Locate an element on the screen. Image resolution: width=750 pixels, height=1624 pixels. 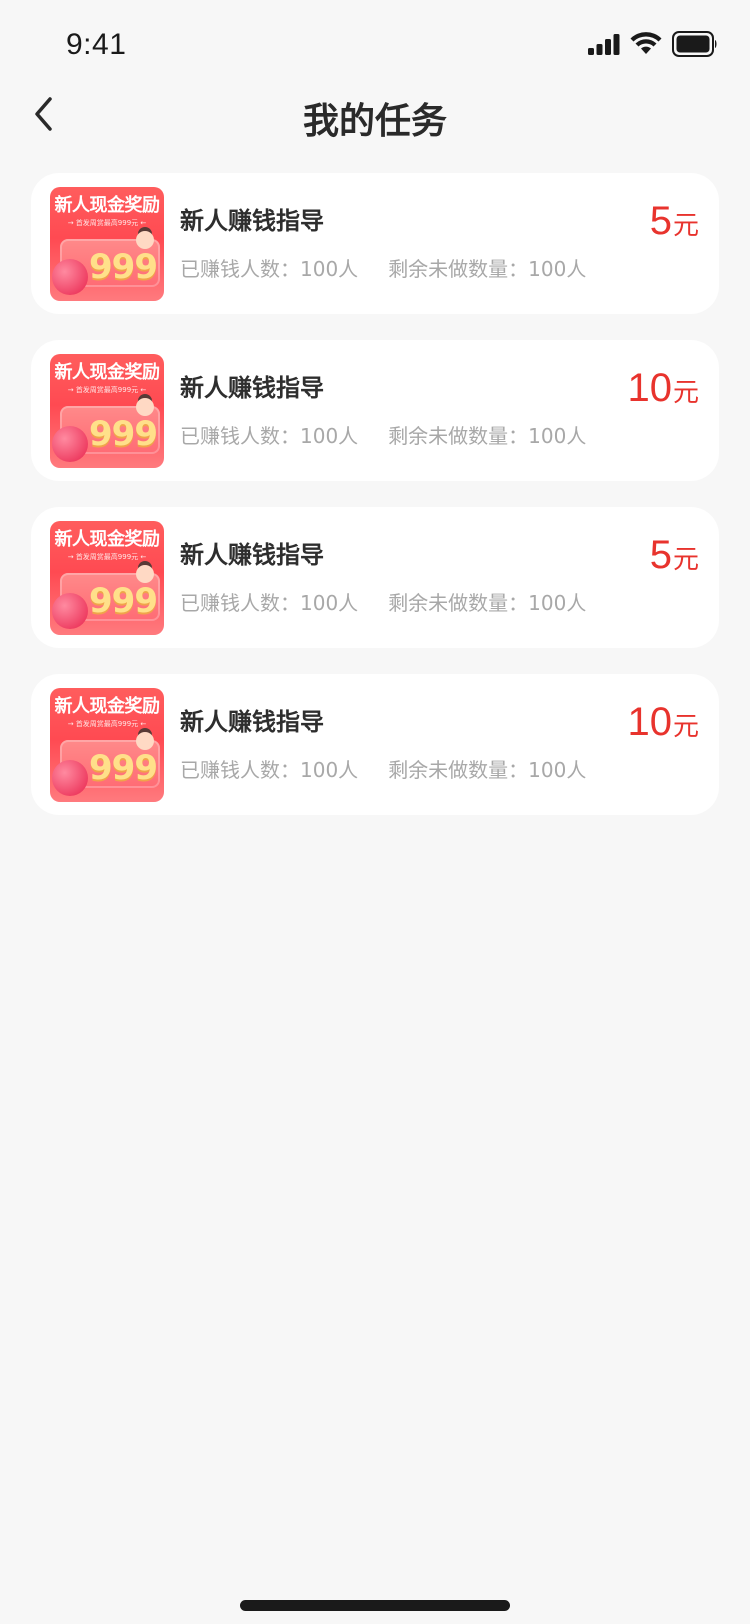
wifi-icon is located at coordinates (646, 46).